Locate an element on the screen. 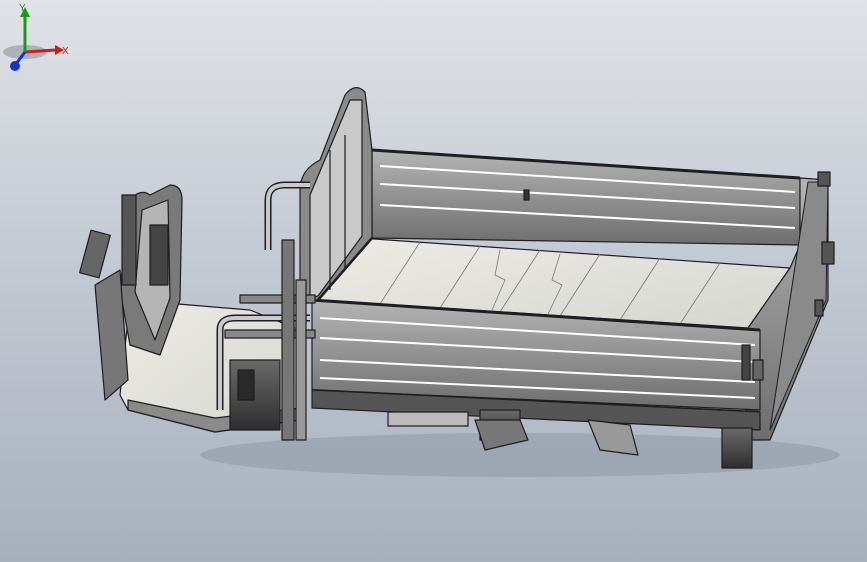 The height and width of the screenshot is (562, 867). x-axis-arrow is located at coordinates (40, 51).